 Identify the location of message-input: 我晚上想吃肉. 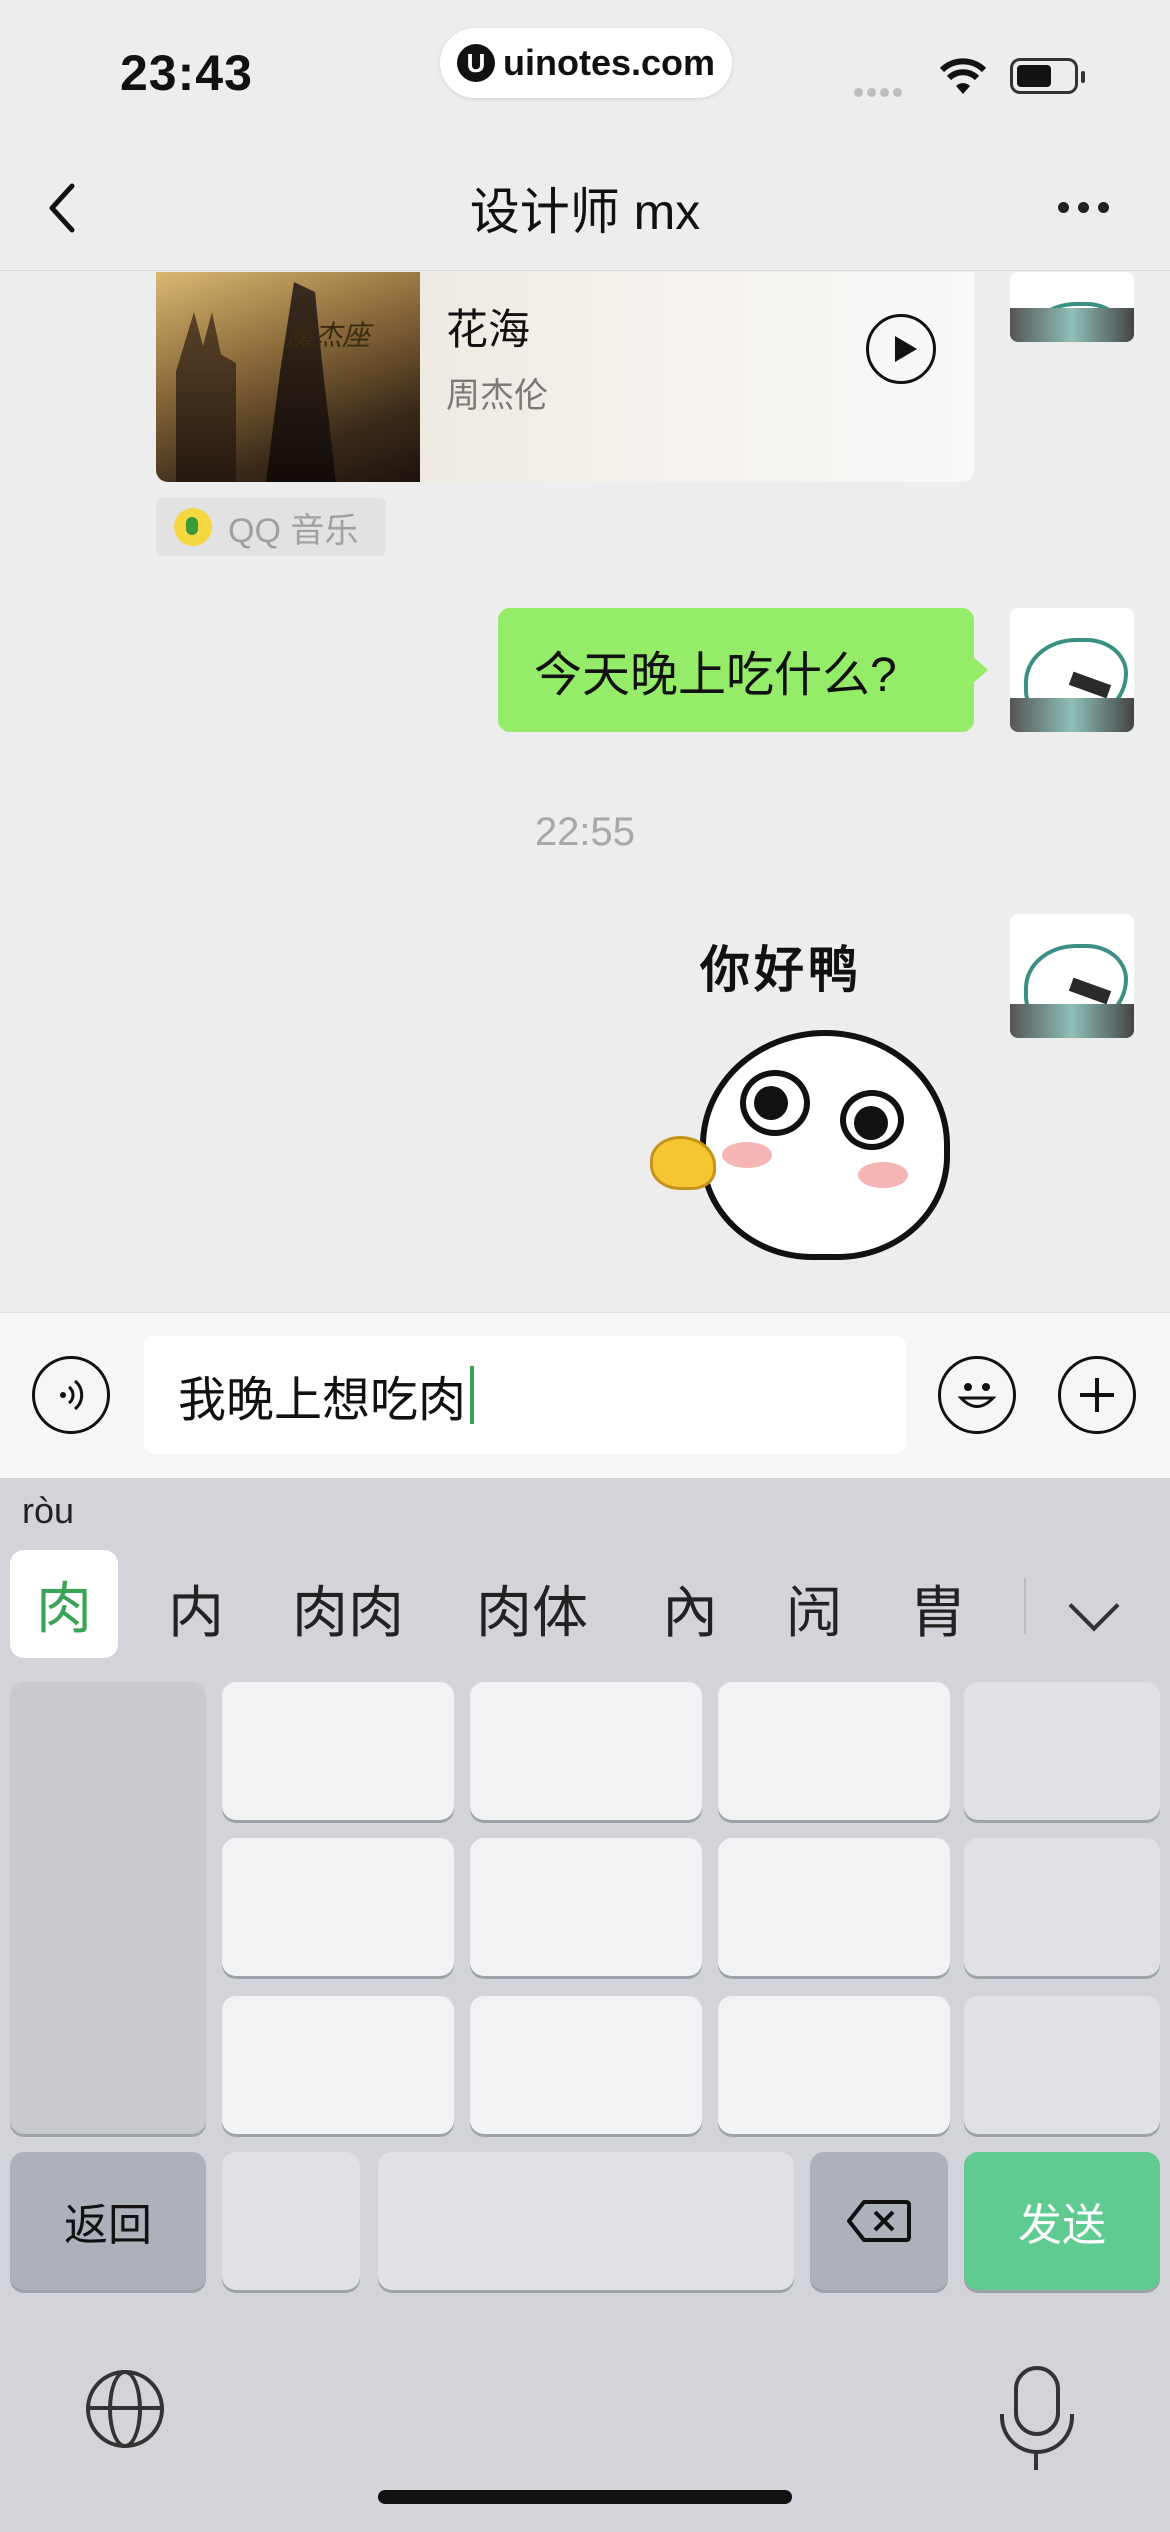
(525, 1395).